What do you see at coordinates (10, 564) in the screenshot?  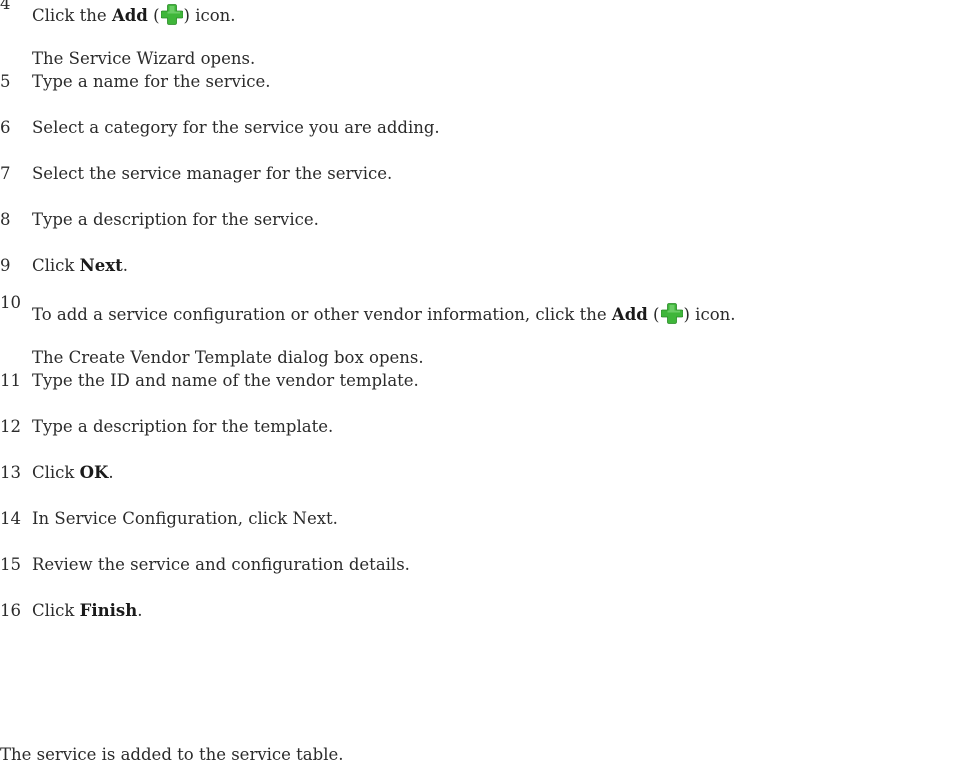 I see `step-number: 15` at bounding box center [10, 564].